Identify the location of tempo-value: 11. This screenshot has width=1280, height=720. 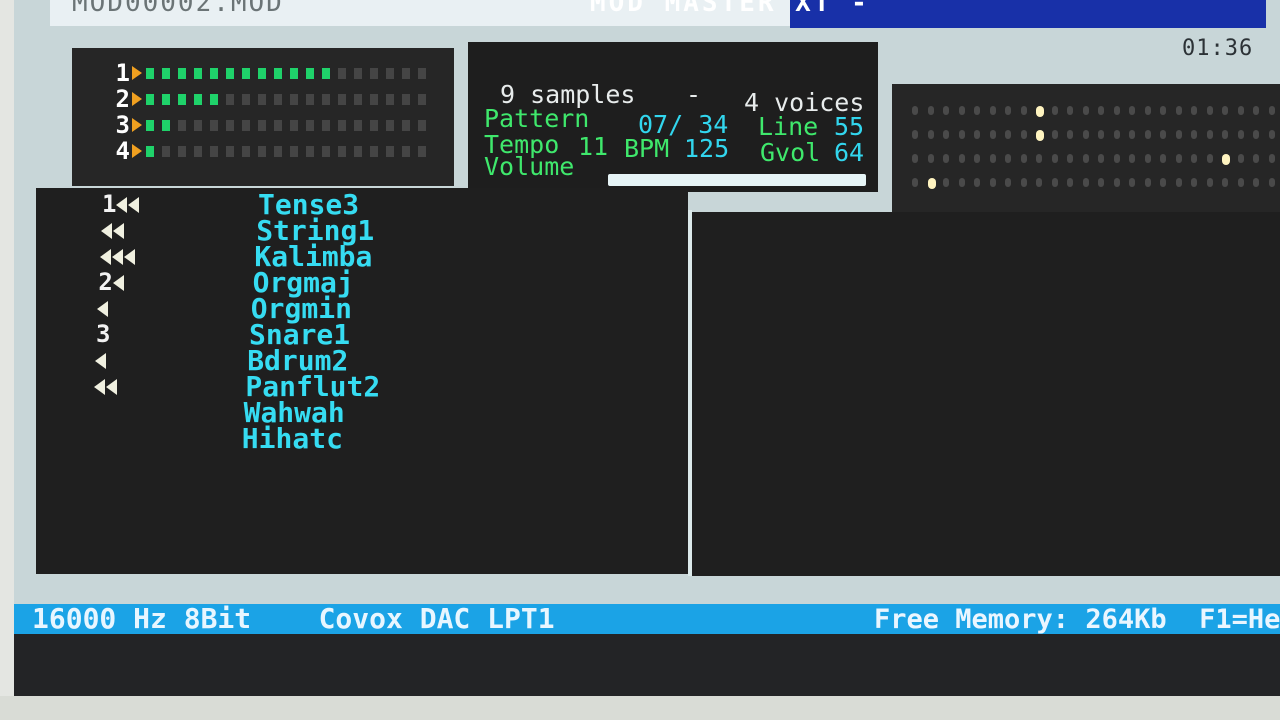
(593, 146).